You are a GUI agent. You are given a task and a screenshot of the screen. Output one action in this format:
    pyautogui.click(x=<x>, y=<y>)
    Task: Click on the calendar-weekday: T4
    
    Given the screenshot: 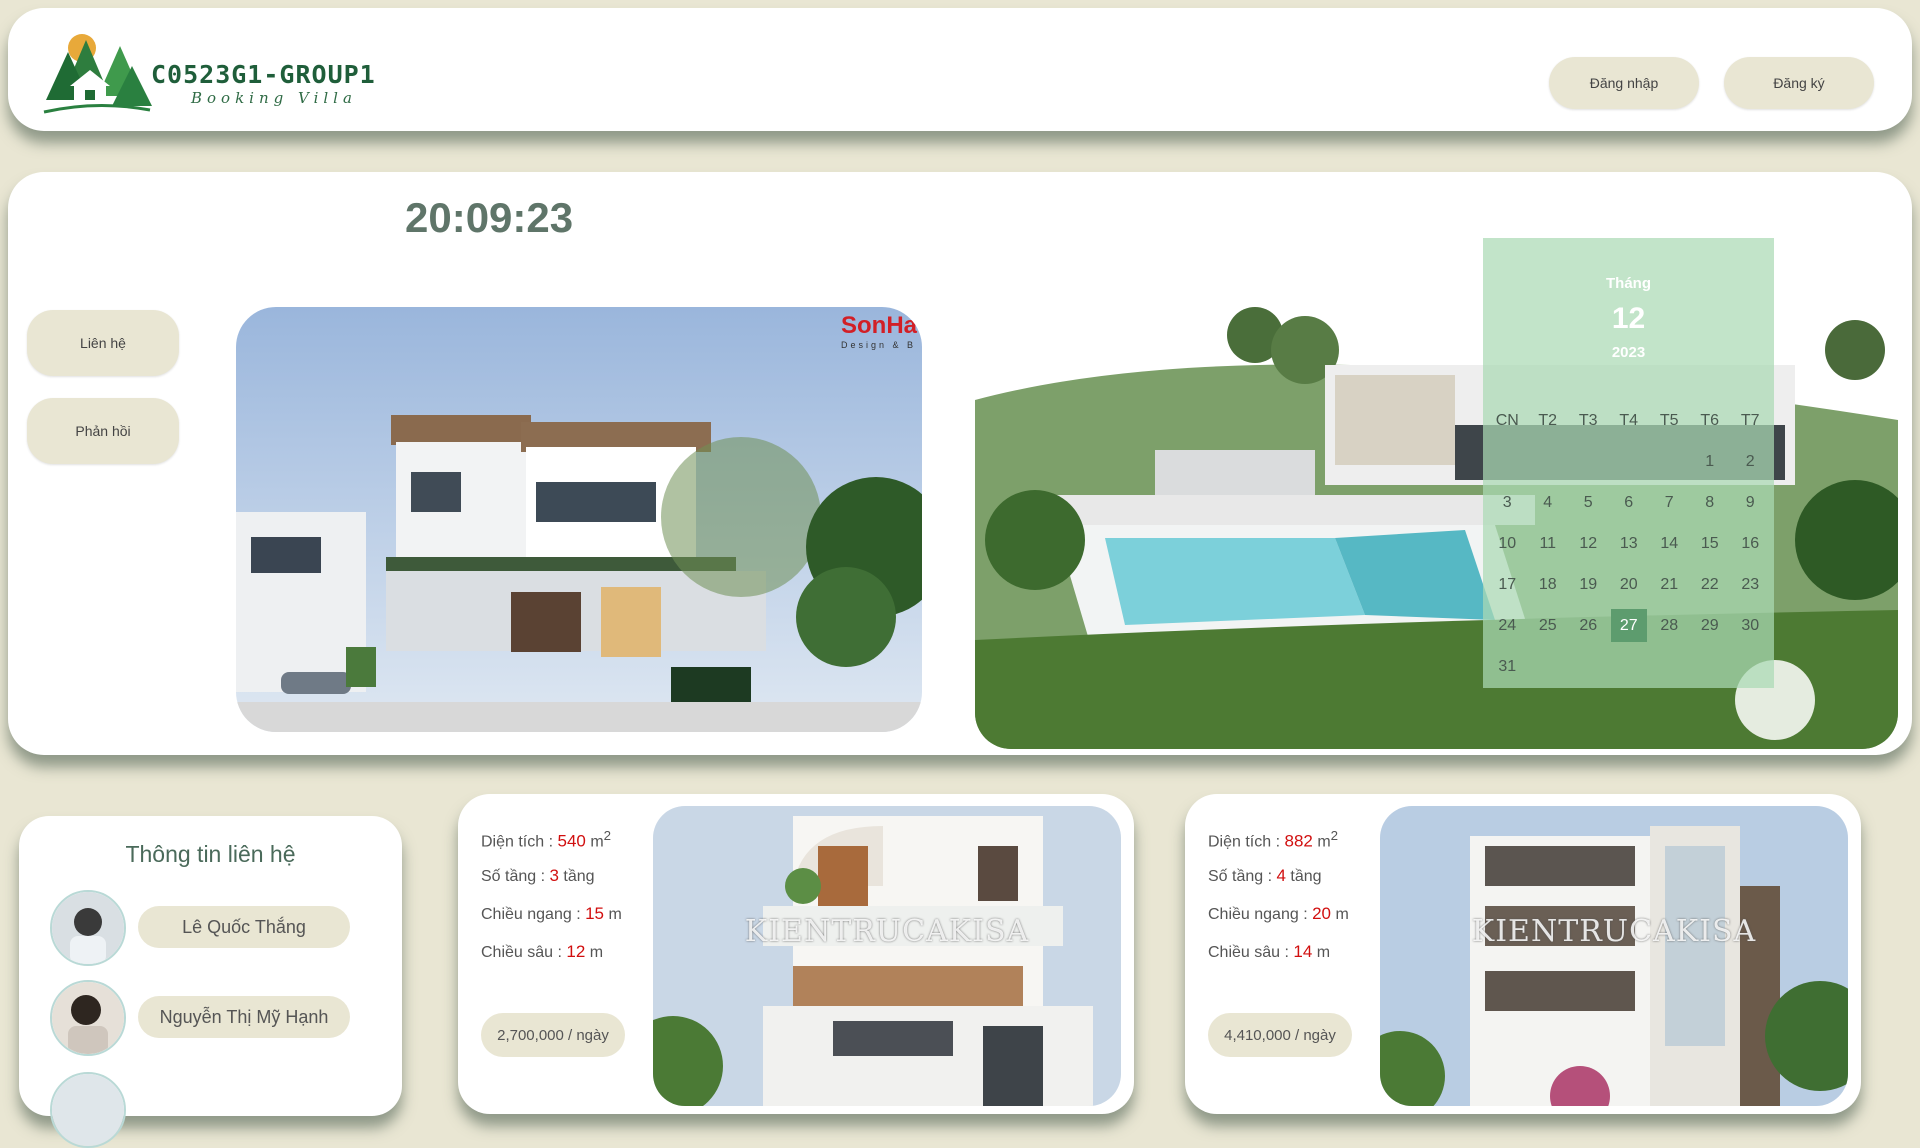 What is the action you would take?
    pyautogui.click(x=1629, y=420)
    